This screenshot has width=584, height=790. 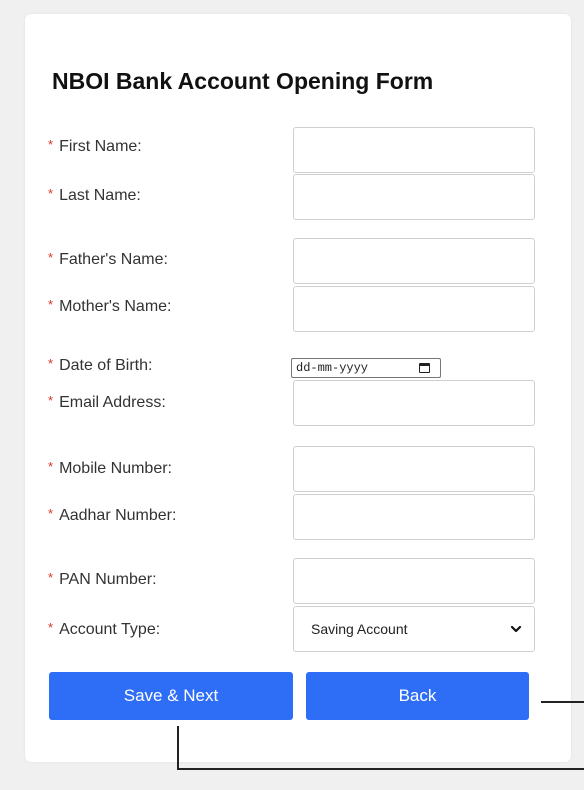 I want to click on mobile-label: * Mobile Number:, so click(x=110, y=468).